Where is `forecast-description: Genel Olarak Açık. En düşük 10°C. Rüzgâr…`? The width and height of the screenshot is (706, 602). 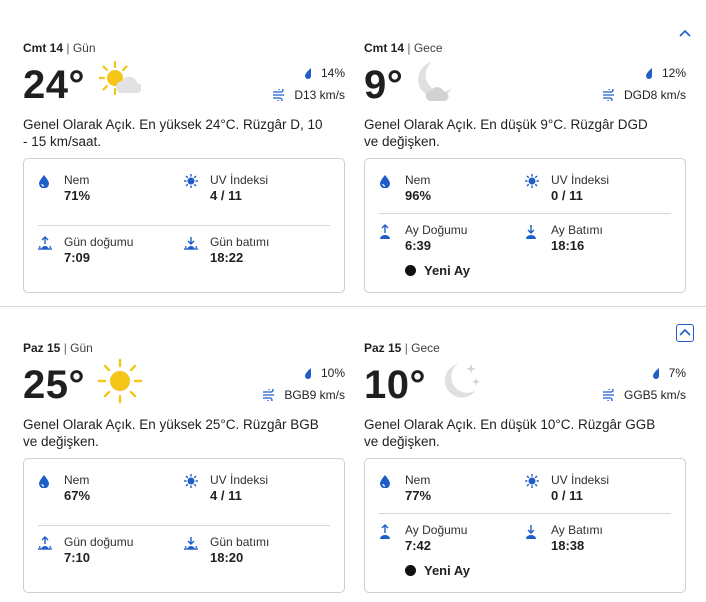 forecast-description: Genel Olarak Açık. En düşük 10°C. Rüzgâr… is located at coordinates (510, 433).